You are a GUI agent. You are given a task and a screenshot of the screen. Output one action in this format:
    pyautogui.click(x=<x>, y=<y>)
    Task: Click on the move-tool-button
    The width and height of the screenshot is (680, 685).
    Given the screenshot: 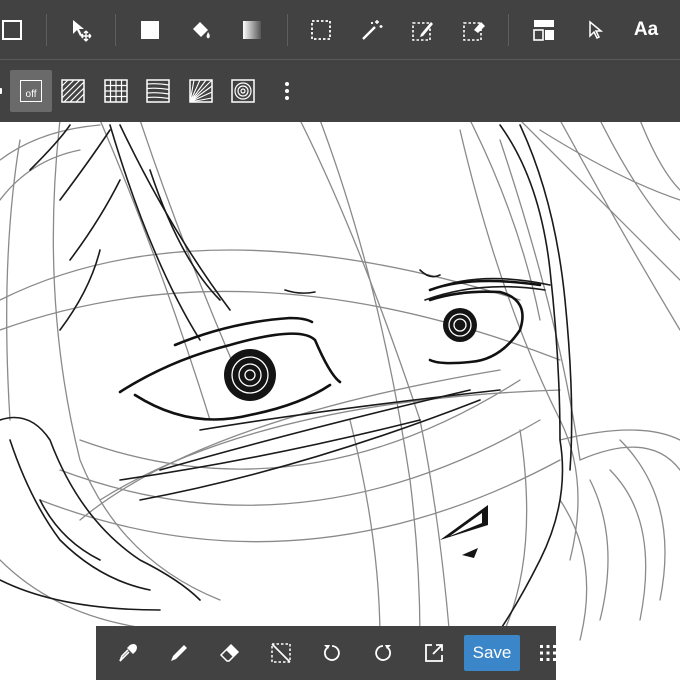 What is the action you would take?
    pyautogui.click(x=82, y=30)
    